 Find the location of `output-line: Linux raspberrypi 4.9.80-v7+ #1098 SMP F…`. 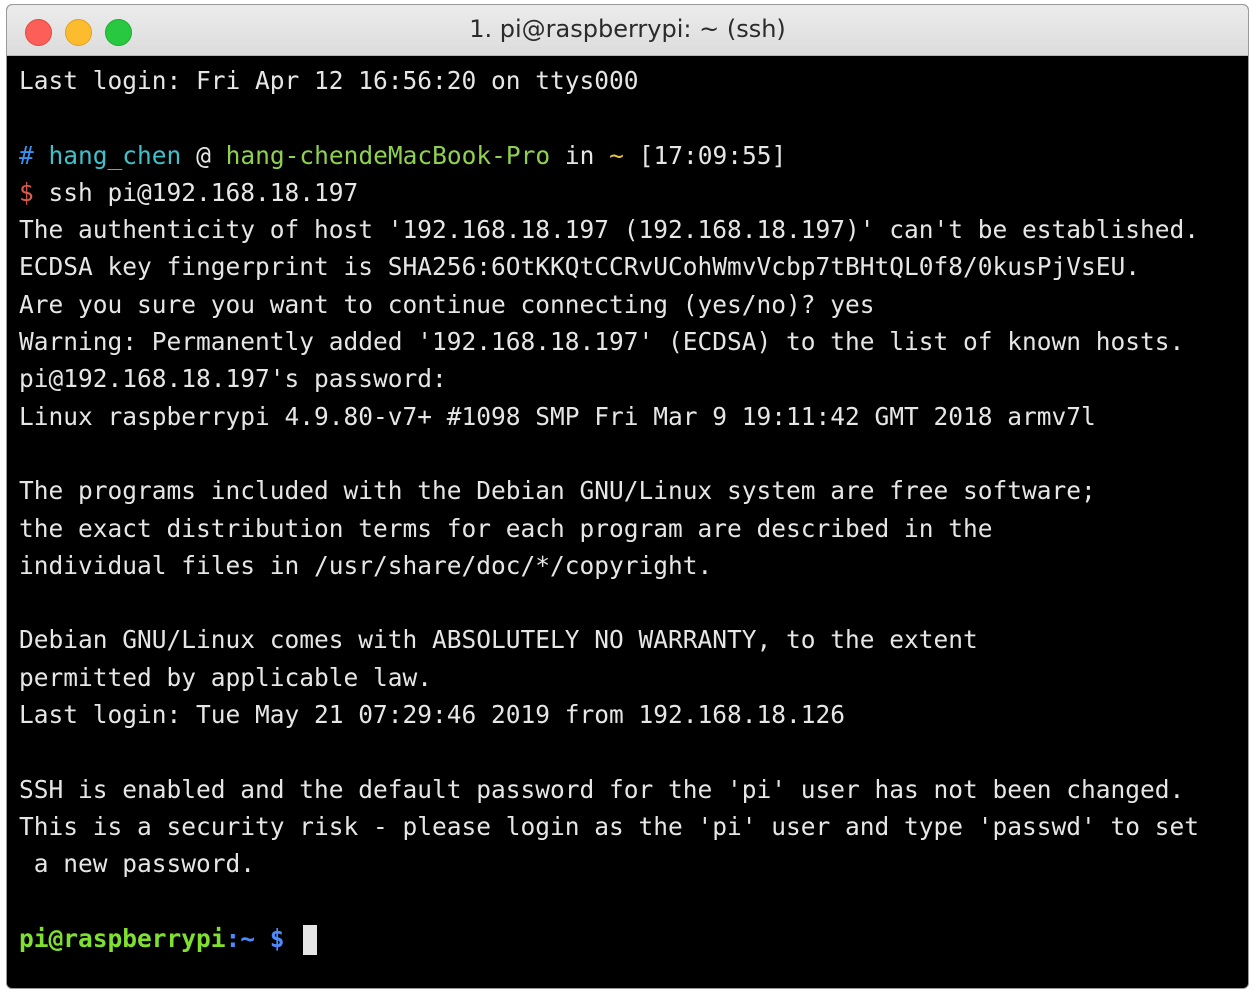

output-line: Linux raspberrypi 4.9.80-v7+ #1098 SMP F… is located at coordinates (557, 416).